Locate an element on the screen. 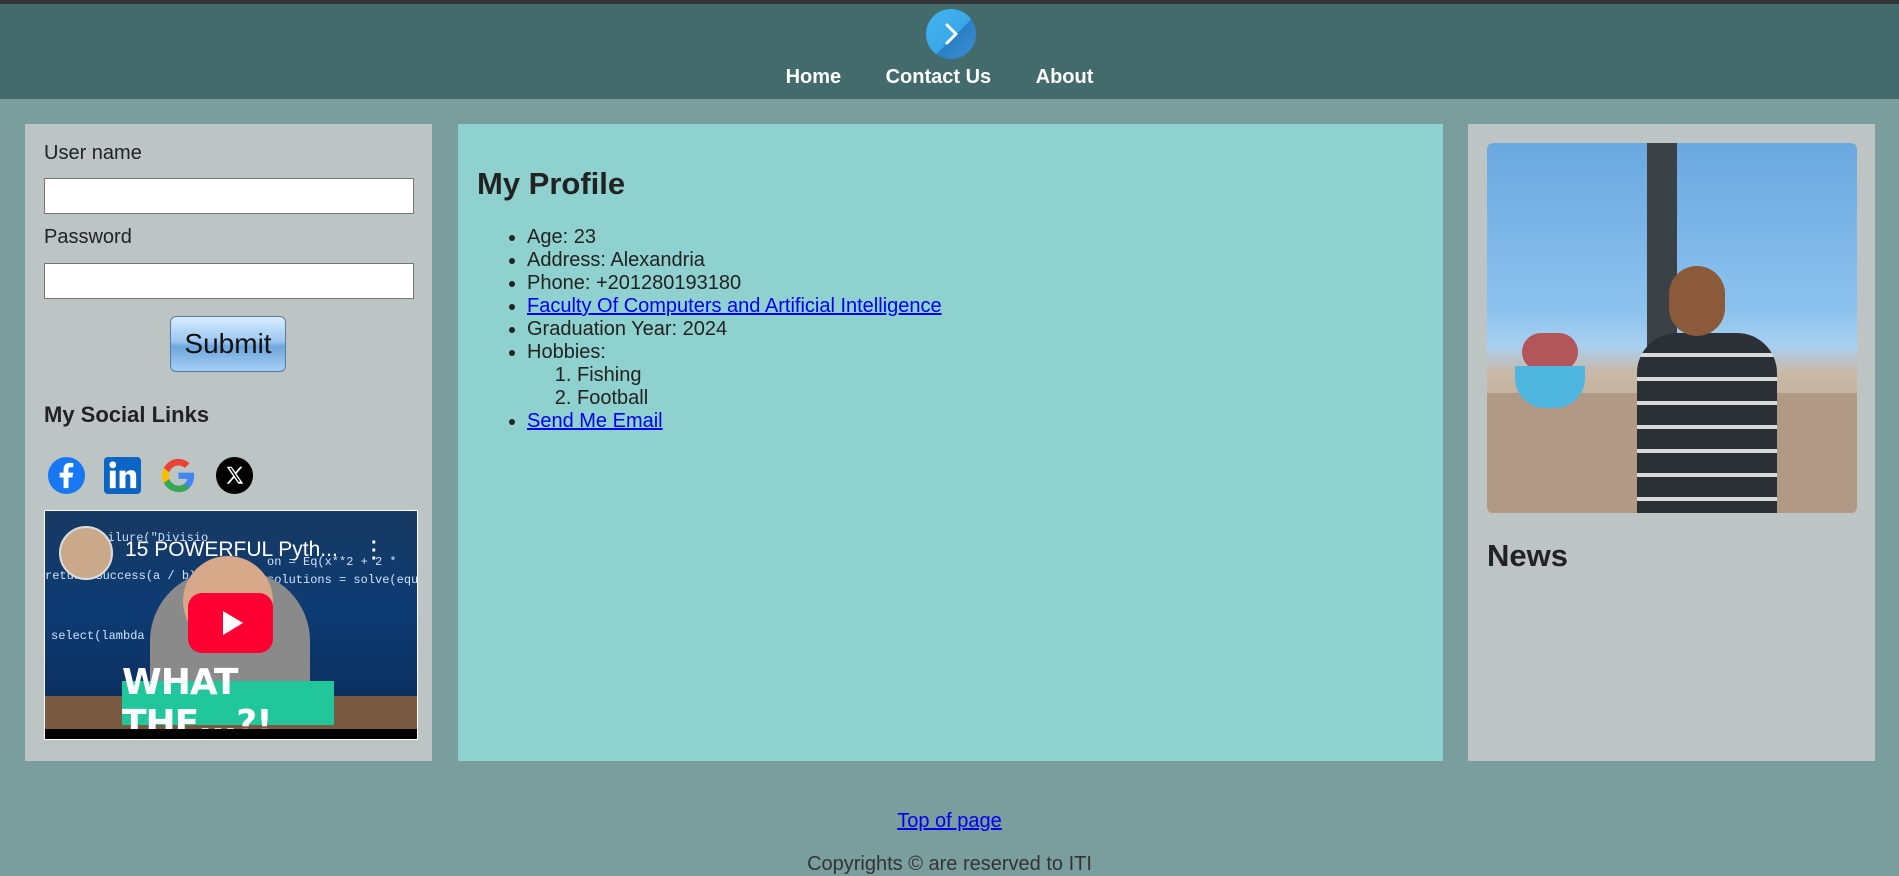 Image resolution: width=1899 pixels, height=876 pixels. submit-button: Submit is located at coordinates (228, 344).